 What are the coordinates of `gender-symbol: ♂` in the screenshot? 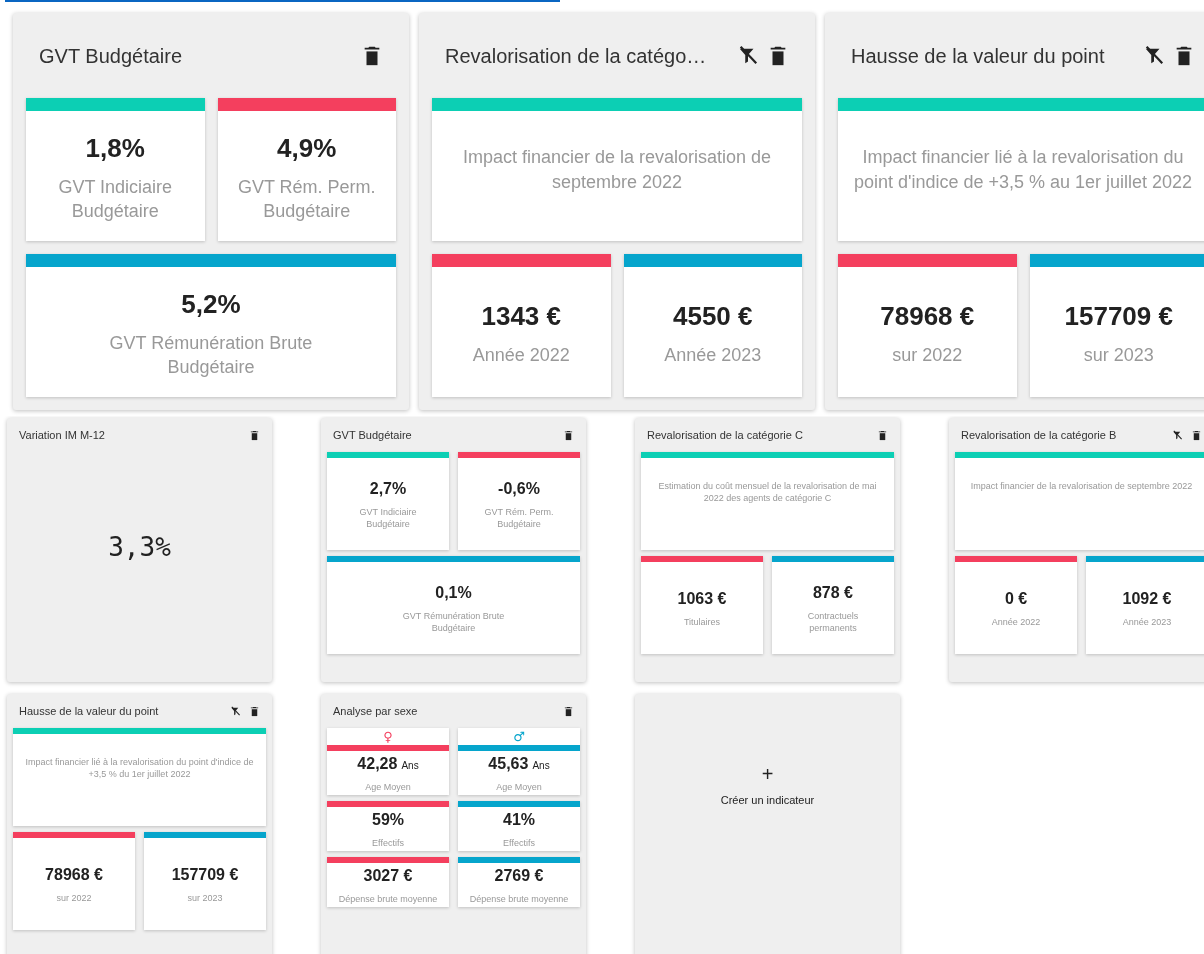 It's located at (519, 736).